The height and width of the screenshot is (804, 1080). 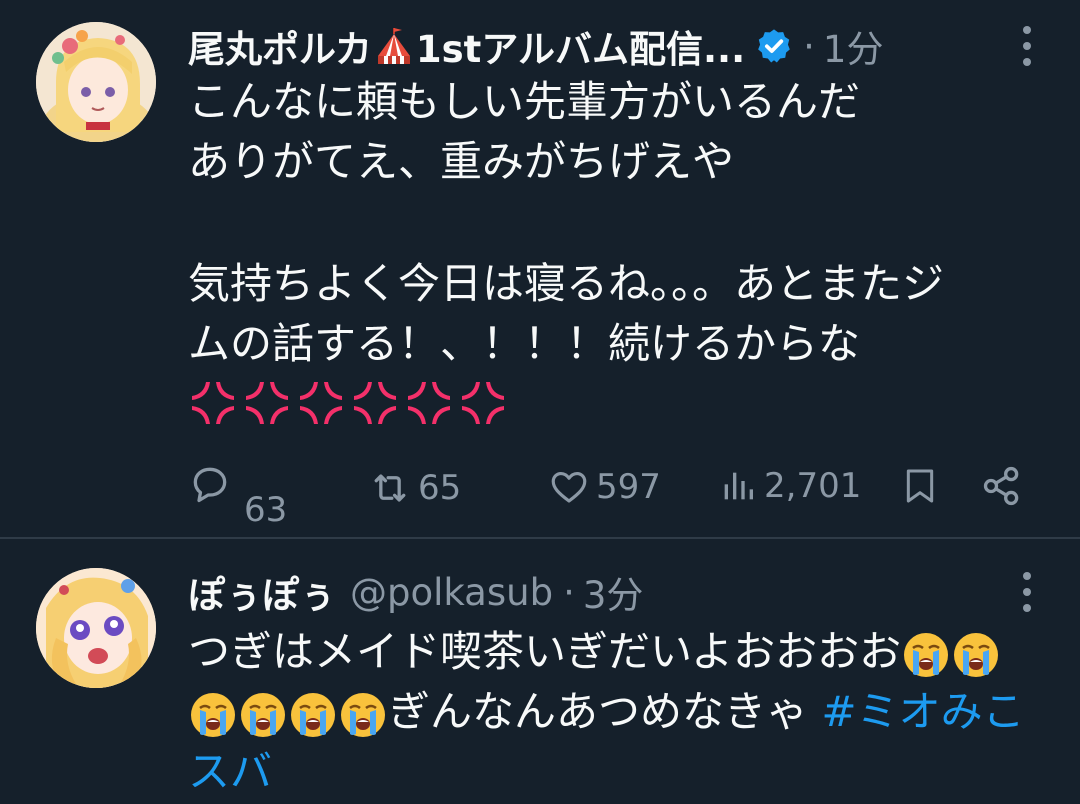 I want to click on tweet-text-segment: ぎんなんあつめなきゃ, so click(x=598, y=711).